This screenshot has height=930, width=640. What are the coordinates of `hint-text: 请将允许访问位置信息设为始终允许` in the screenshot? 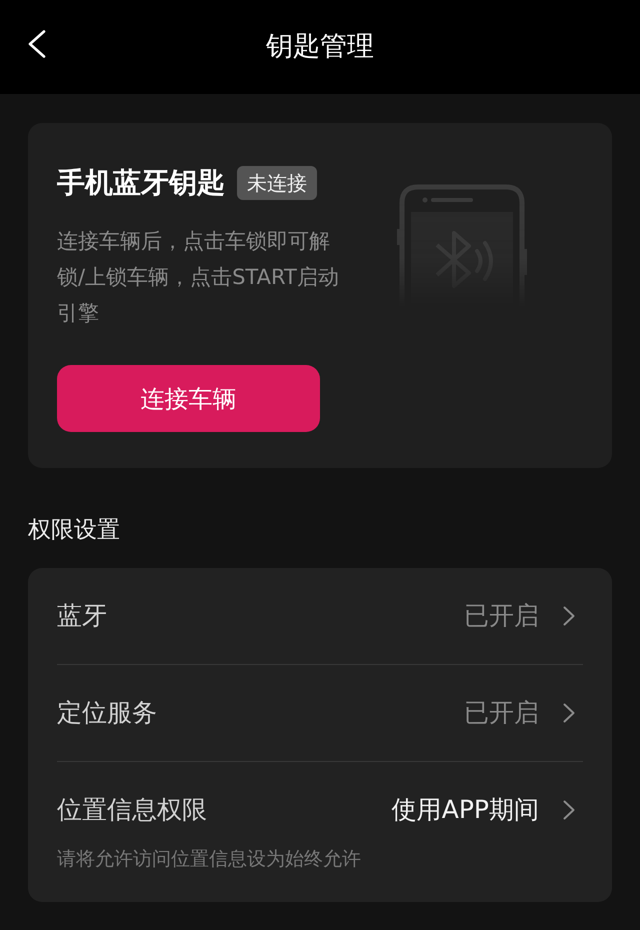 It's located at (209, 859).